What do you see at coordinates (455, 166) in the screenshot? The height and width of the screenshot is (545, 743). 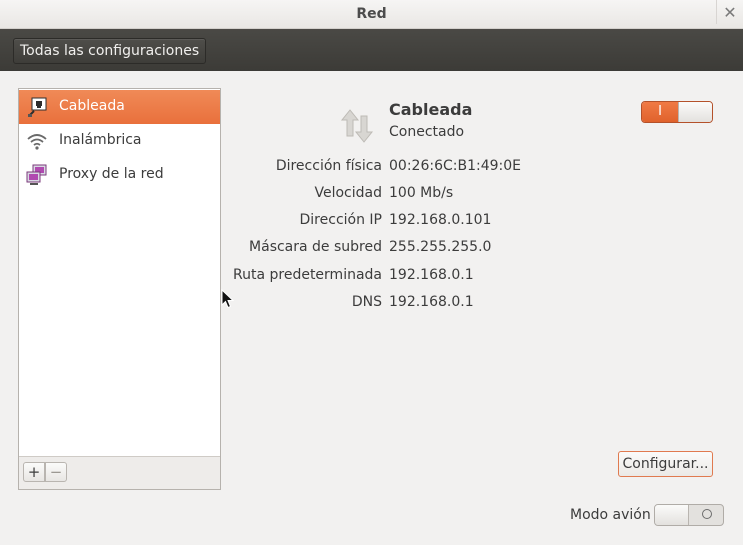 I see `detail-value: 00:26:6C:B1:49:0E` at bounding box center [455, 166].